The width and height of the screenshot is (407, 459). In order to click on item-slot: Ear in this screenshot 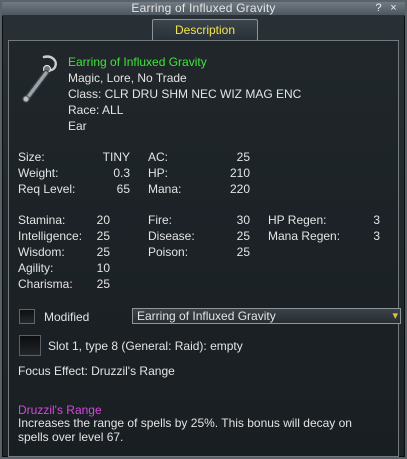, I will do `click(77, 126)`.